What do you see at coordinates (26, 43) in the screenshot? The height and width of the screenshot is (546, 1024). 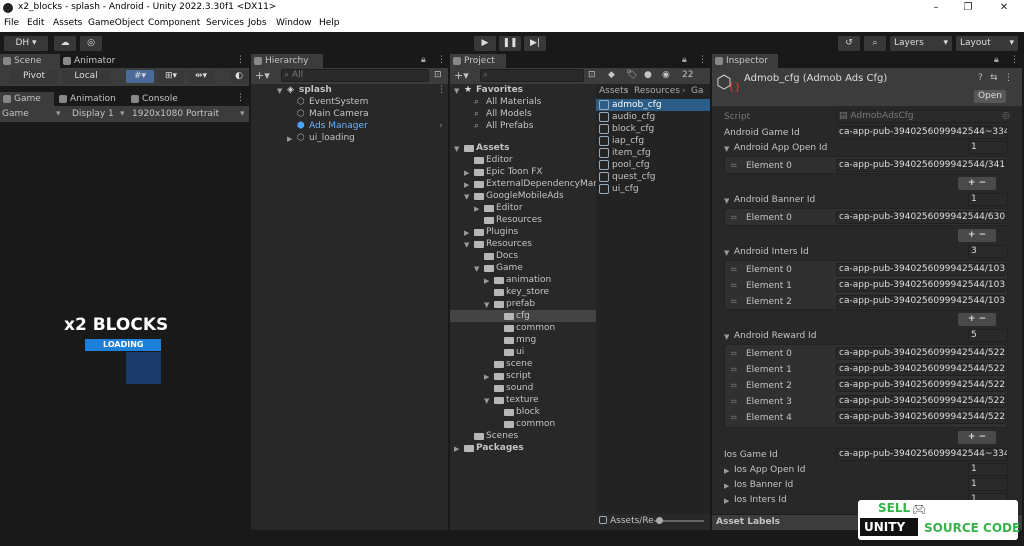 I see `account-button: DH ▾` at bounding box center [26, 43].